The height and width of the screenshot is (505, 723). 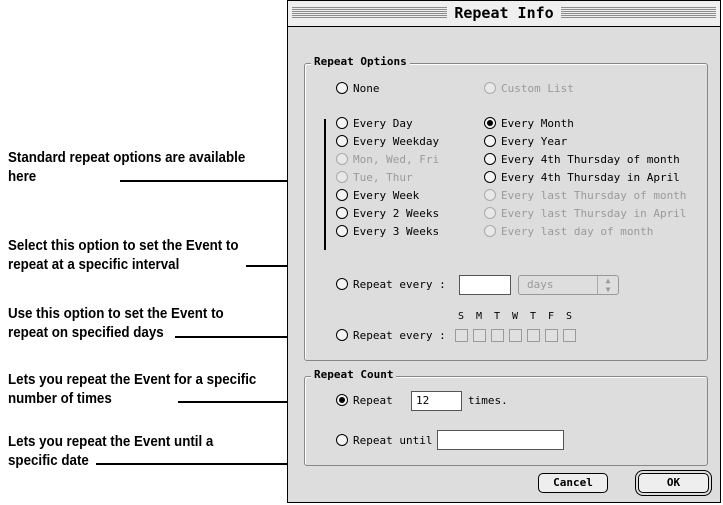 I want to click on repeat-count-group: Repeat Count, so click(x=506, y=417).